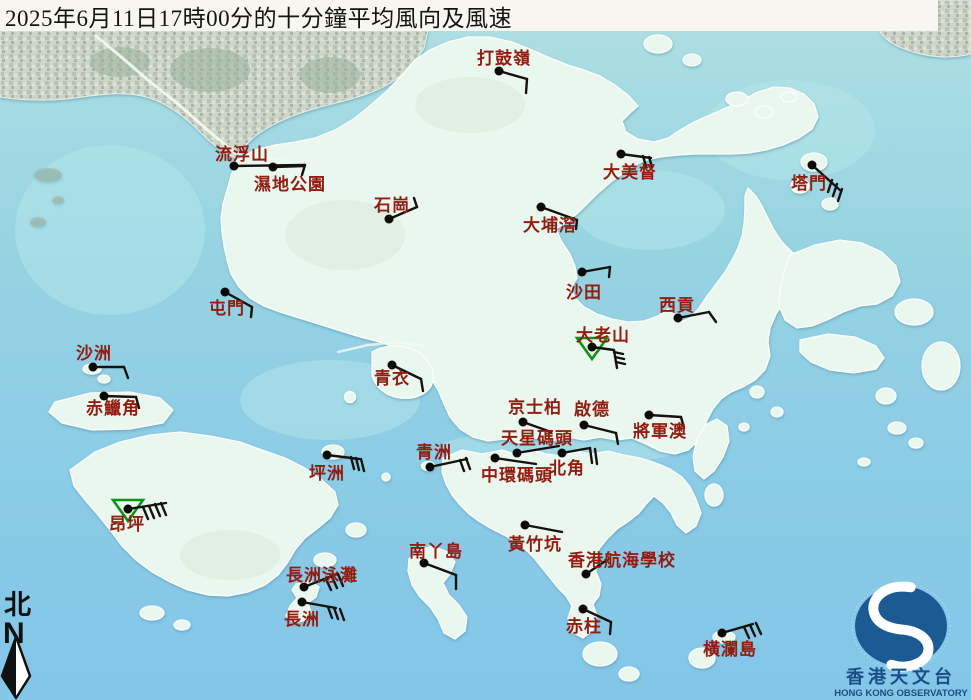 This screenshot has width=971, height=700. I want to click on station-tsing-yi: 青衣, so click(399, 376).